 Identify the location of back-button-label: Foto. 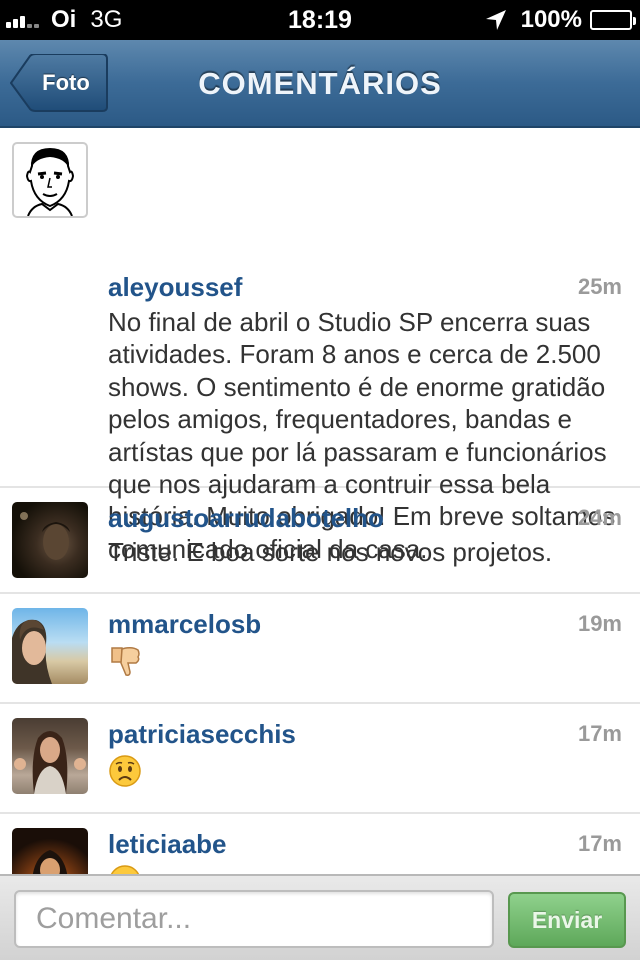
(66, 82).